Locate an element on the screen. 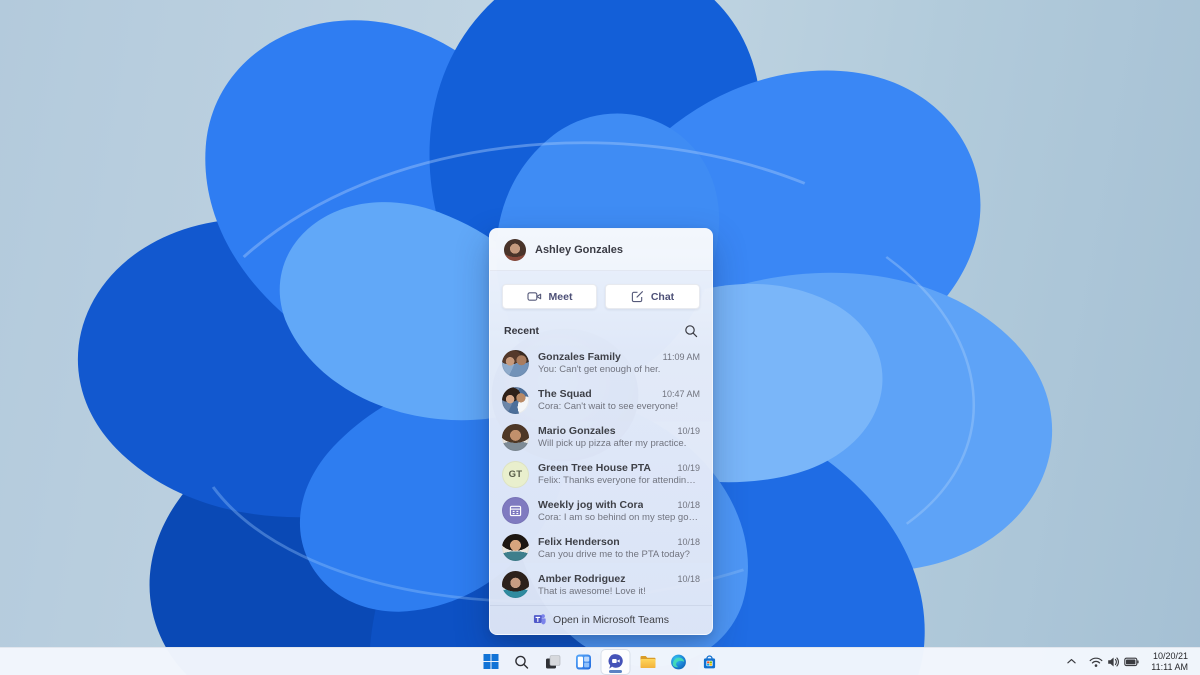  start-button is located at coordinates (491, 662).